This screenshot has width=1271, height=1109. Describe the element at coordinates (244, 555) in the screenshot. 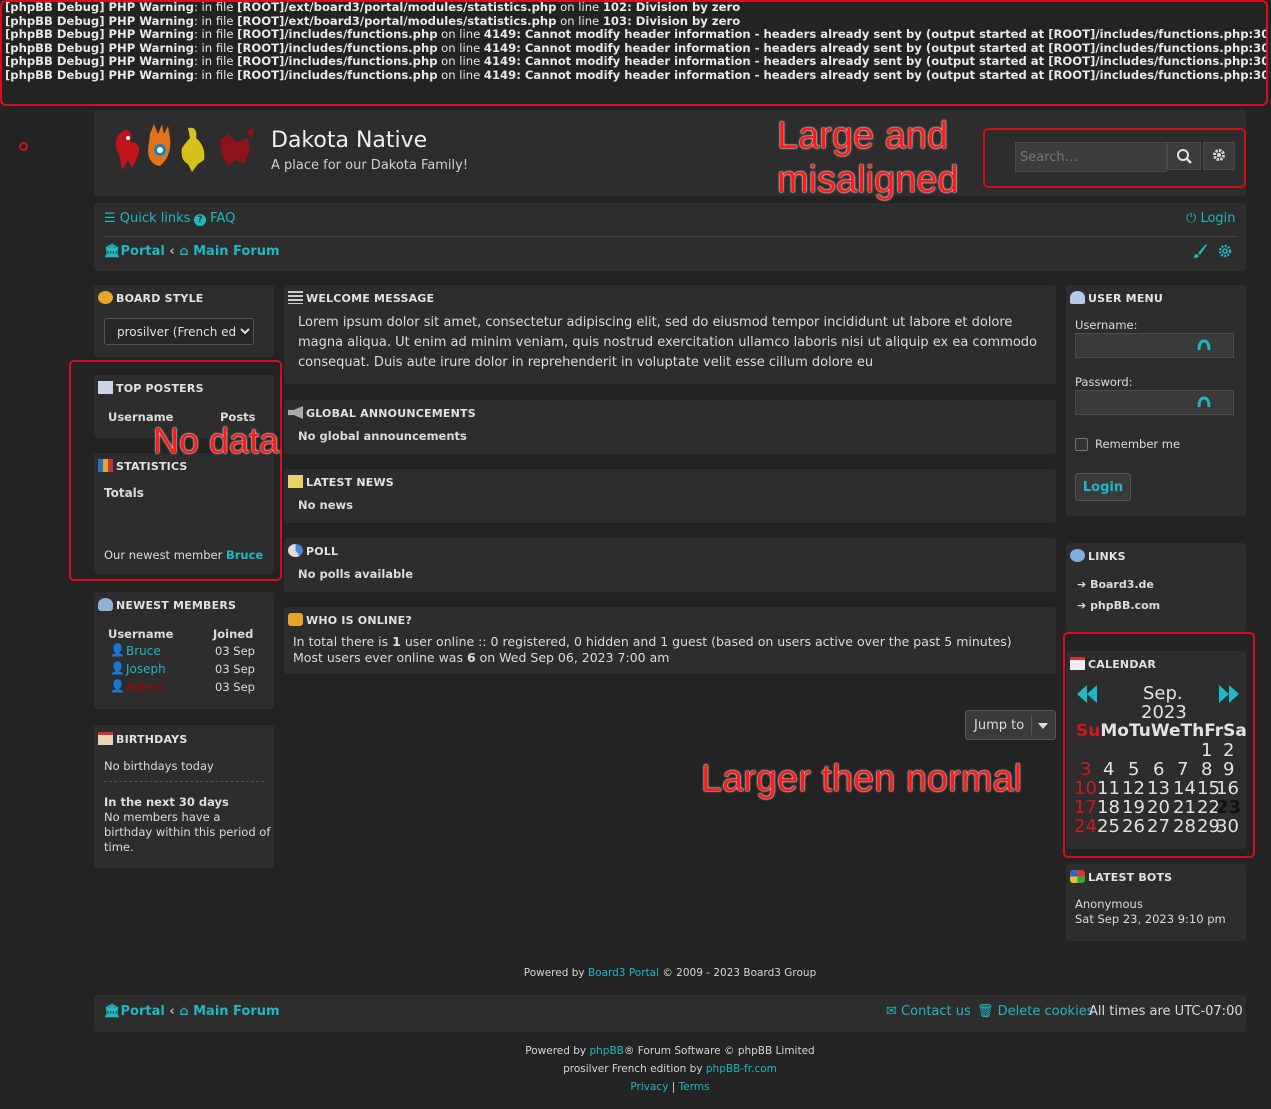

I see `newest-member-link: Bruce` at that location.